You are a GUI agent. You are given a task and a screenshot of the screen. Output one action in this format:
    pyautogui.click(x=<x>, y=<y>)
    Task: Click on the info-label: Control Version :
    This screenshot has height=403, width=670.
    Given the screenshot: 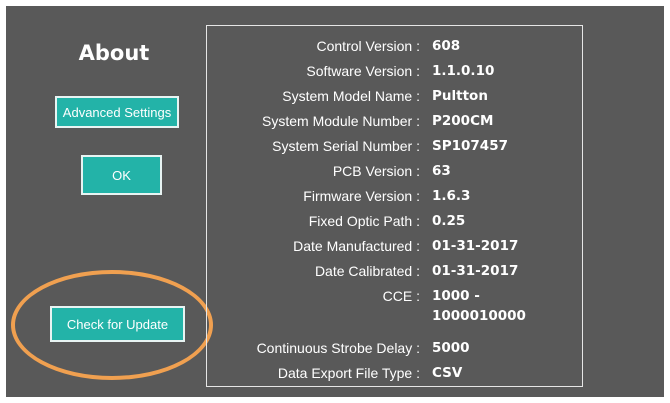 What is the action you would take?
    pyautogui.click(x=368, y=46)
    